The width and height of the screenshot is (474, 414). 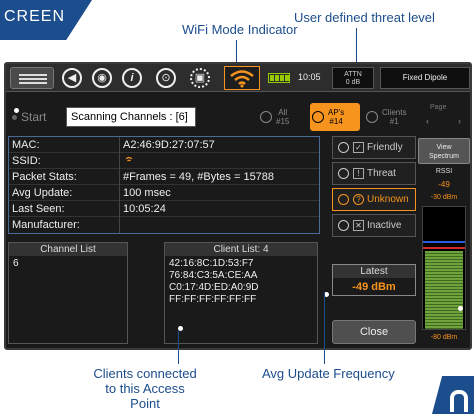 What do you see at coordinates (444, 151) in the screenshot?
I see `view-spectrum-button: View Spectrum` at bounding box center [444, 151].